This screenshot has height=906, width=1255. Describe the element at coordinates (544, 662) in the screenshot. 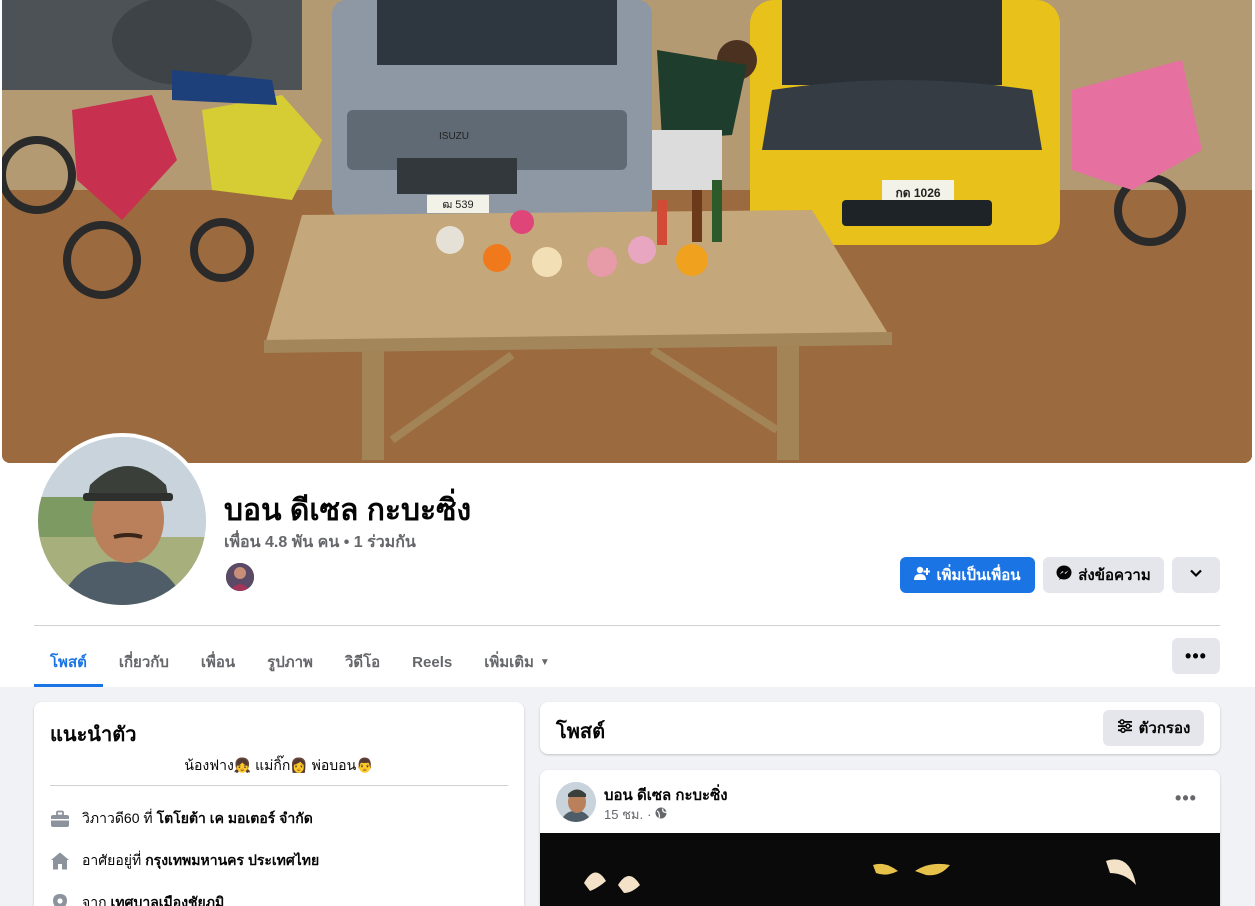

I see `caret-down-icon: ▼` at that location.